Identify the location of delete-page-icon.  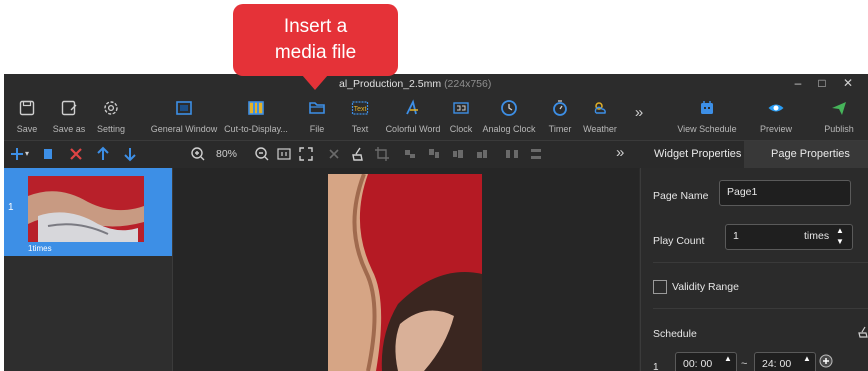
(76, 154).